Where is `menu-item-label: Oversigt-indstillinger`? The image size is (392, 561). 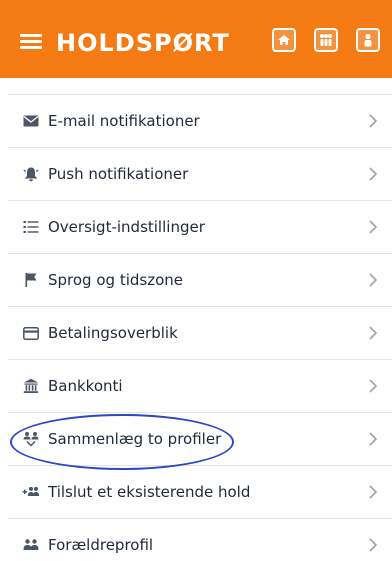
menu-item-label: Oversigt-indstillinger is located at coordinates (126, 227).